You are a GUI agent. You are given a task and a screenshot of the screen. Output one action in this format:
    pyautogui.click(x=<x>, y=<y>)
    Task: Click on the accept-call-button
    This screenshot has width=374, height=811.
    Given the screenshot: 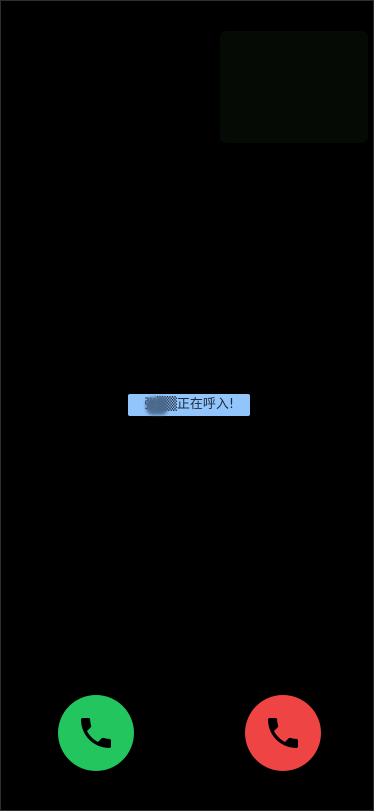 What is the action you would take?
    pyautogui.click(x=96, y=733)
    